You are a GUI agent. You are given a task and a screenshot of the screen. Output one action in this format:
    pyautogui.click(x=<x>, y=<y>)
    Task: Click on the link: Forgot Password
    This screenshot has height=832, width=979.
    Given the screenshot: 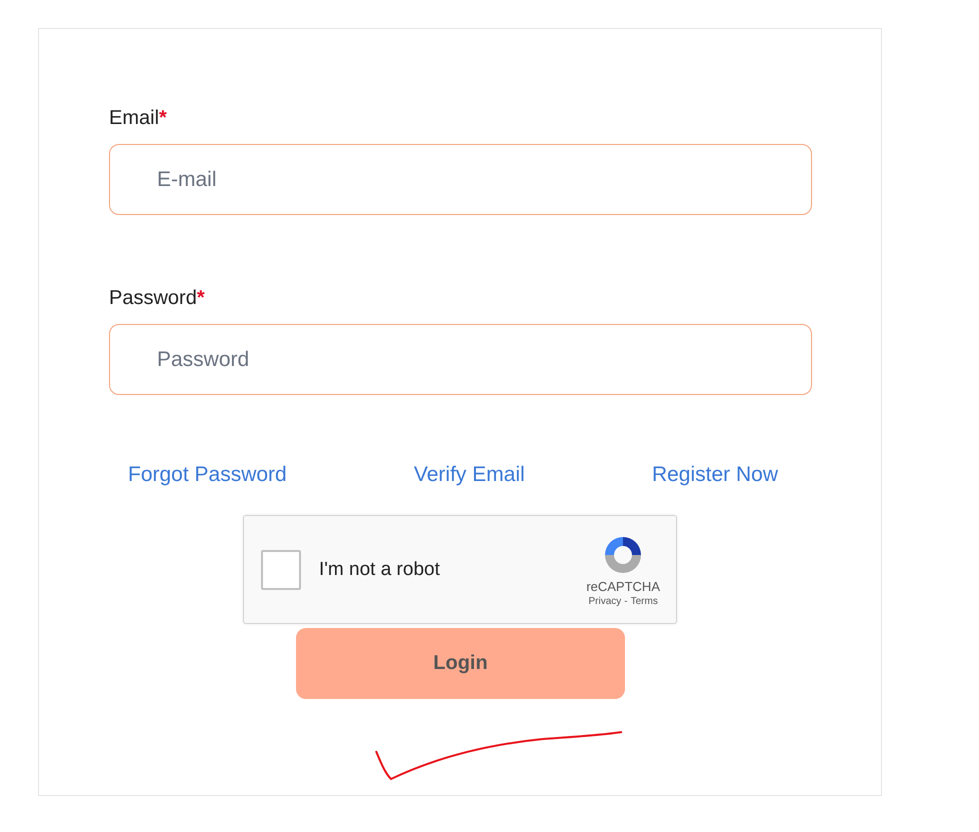 What is the action you would take?
    pyautogui.click(x=207, y=475)
    